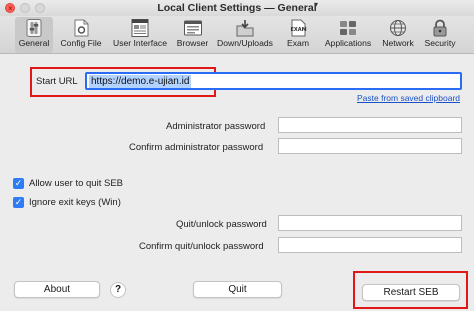 The width and height of the screenshot is (474, 311). I want to click on tab-exam: EXAM Exam, so click(298, 35).